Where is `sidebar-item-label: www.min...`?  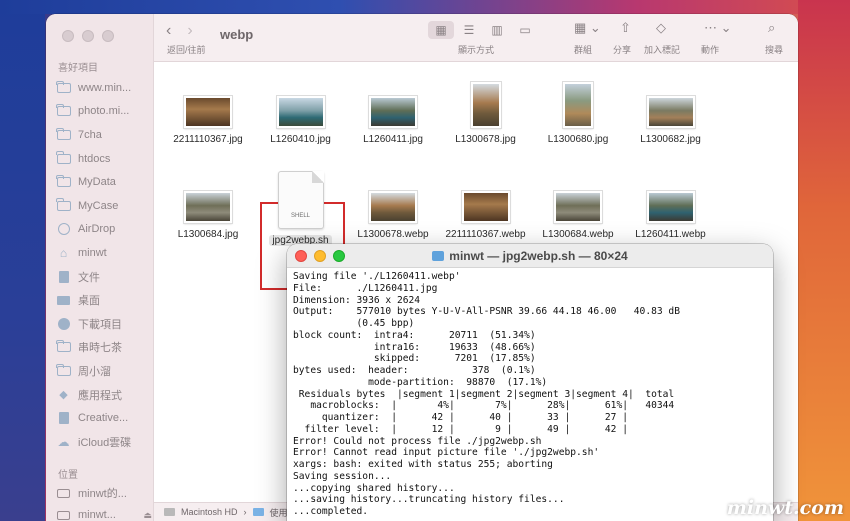
sidebar-item-label: www.min... is located at coordinates (105, 87).